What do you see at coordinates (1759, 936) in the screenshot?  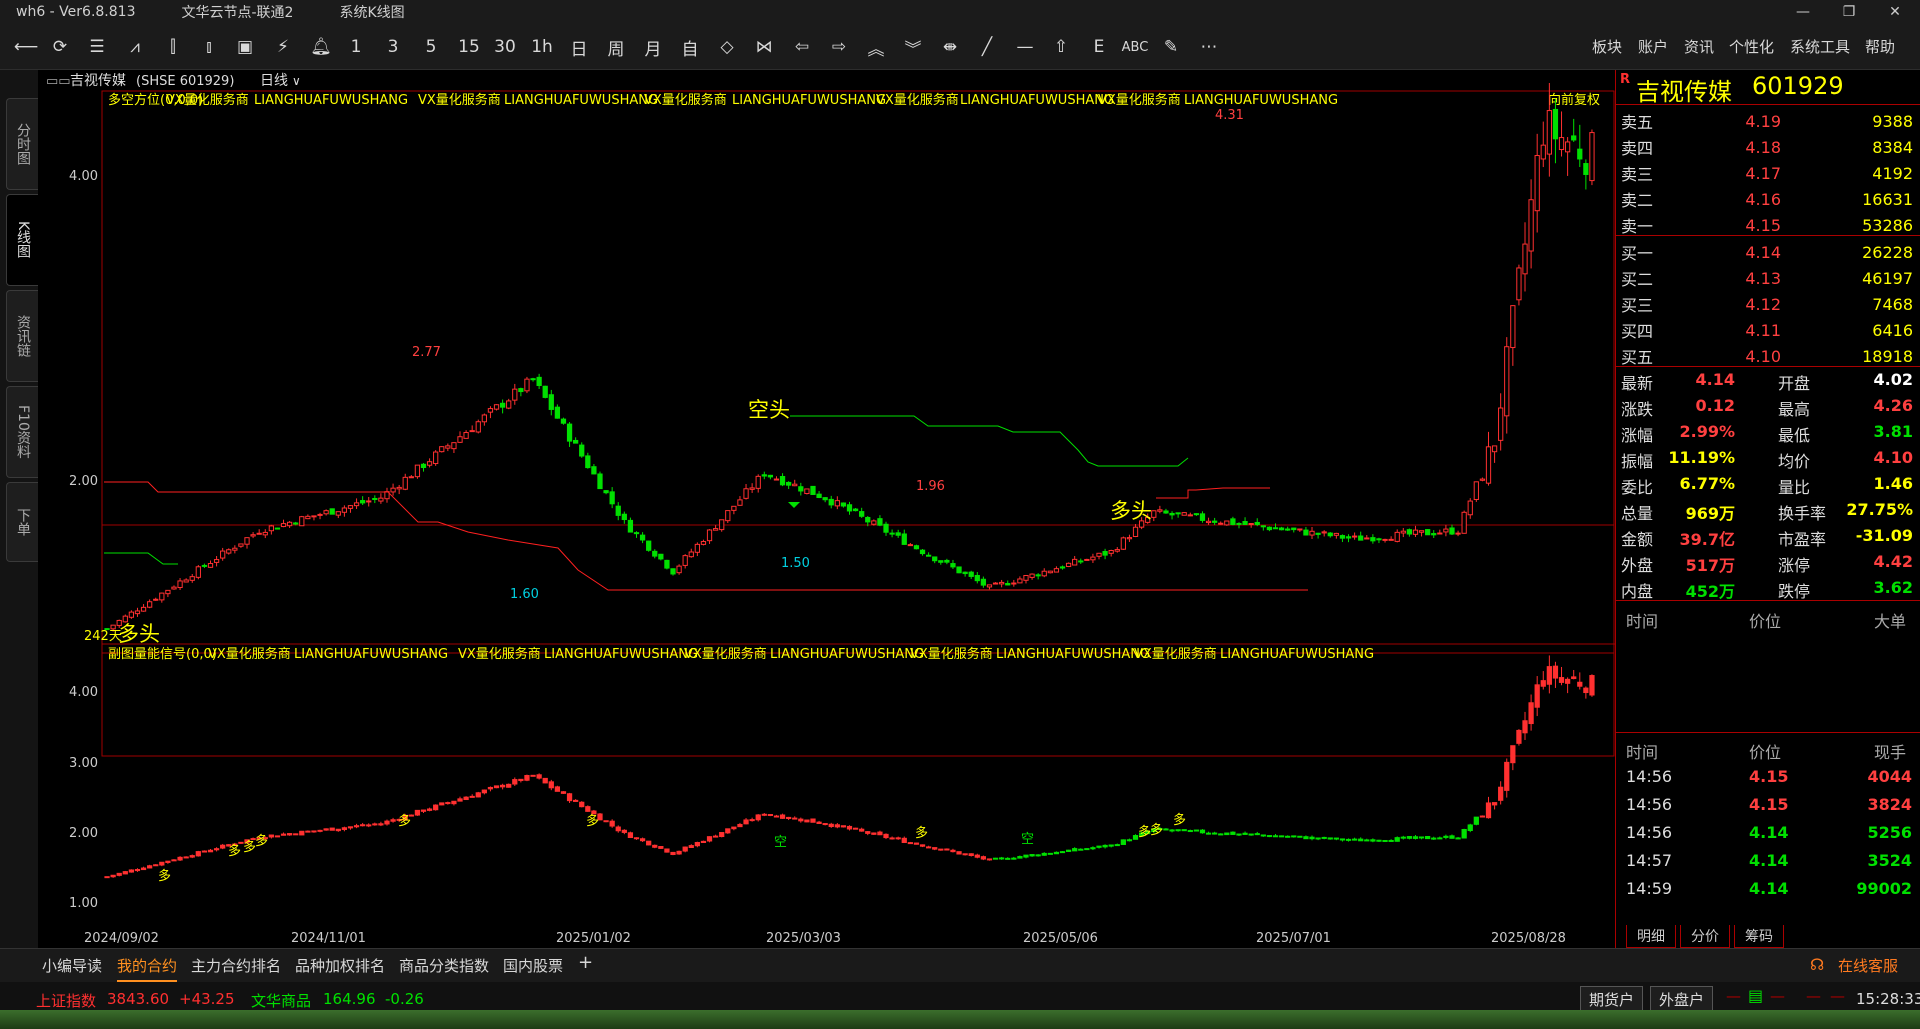 I see `tab-chips: 筹码` at bounding box center [1759, 936].